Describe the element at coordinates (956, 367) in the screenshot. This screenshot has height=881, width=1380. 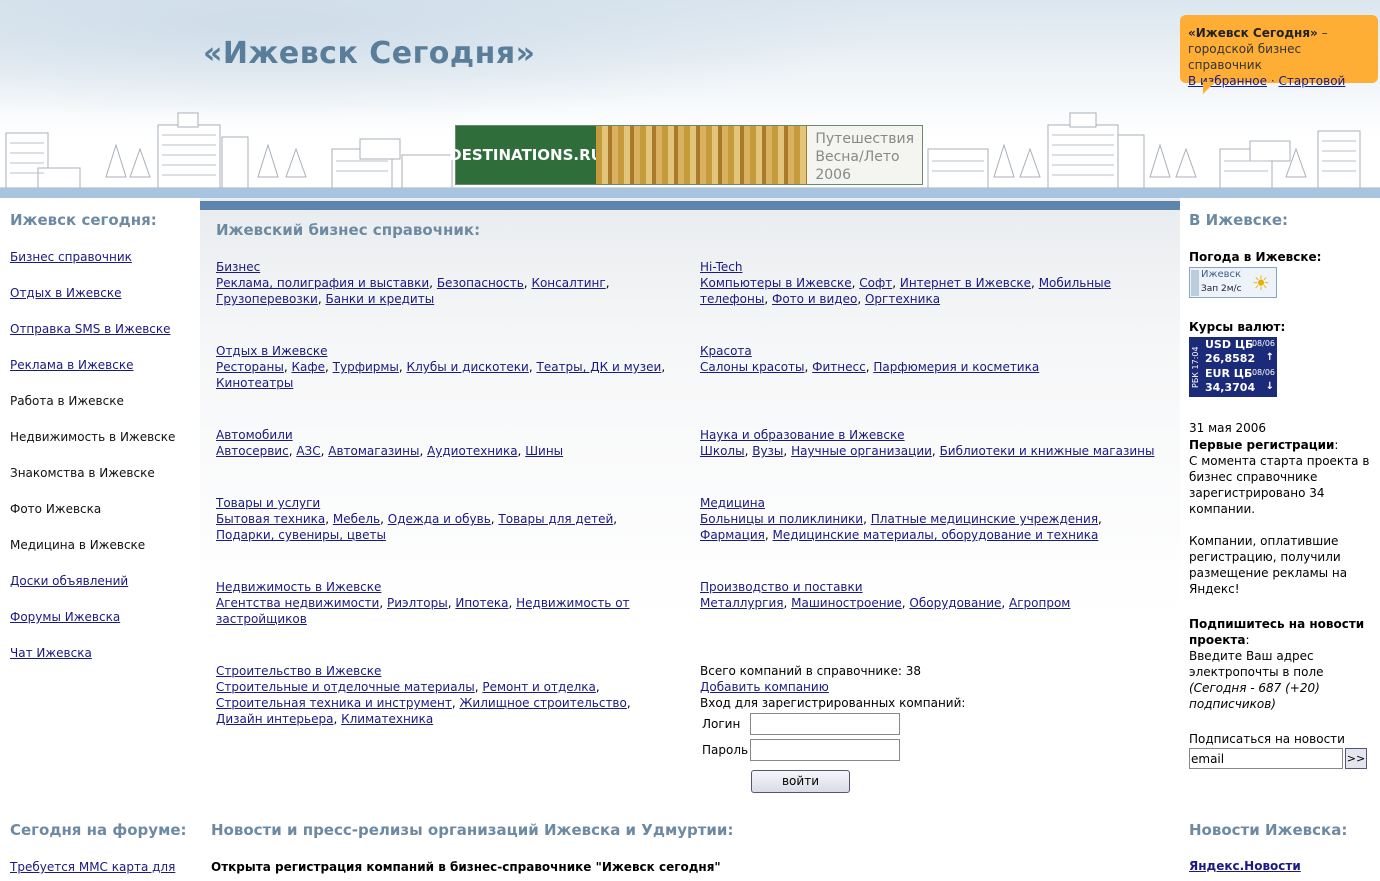
I see `subcategory-link: Парфюмерия и косметика` at that location.